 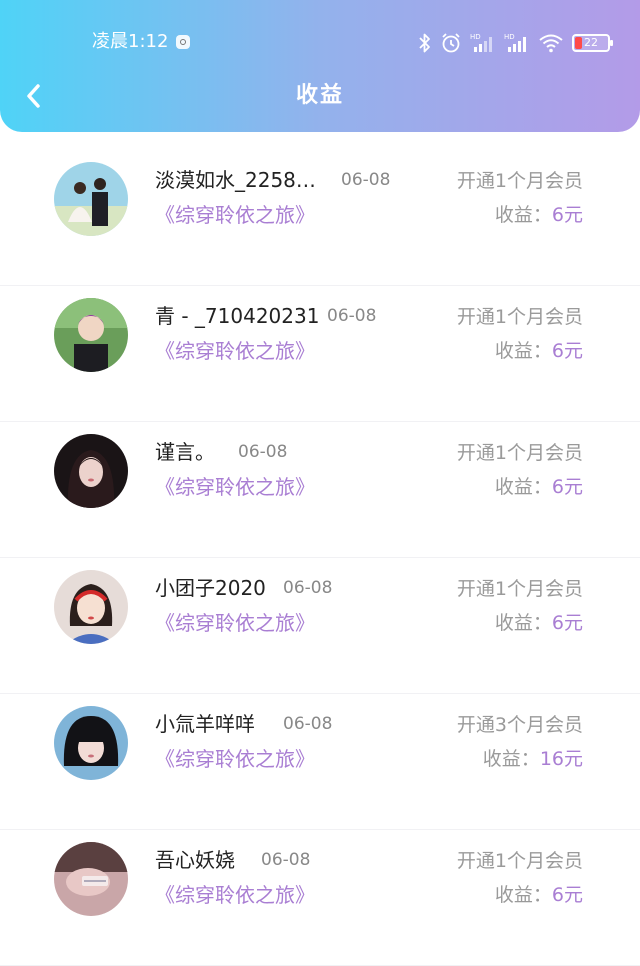 What do you see at coordinates (320, 43) in the screenshot?
I see `status-bar: 凌晨1:12 HD HD 22` at bounding box center [320, 43].